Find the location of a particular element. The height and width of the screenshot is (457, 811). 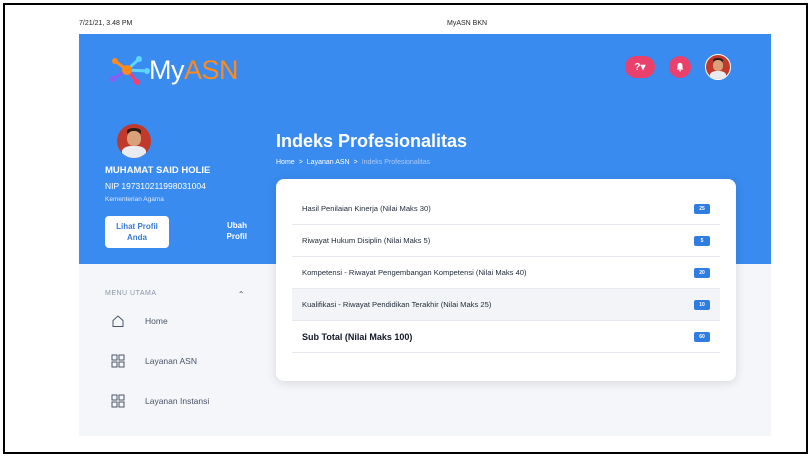

score-row: Riwayat Hukum Disiplin (Nilai Maks 5) 5 is located at coordinates (506, 241).